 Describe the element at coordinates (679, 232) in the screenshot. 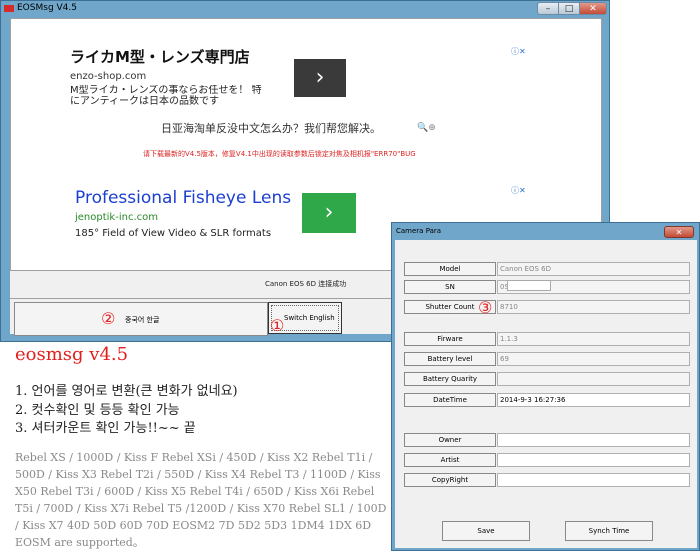

I see `camera-para-close-button: ✕` at that location.